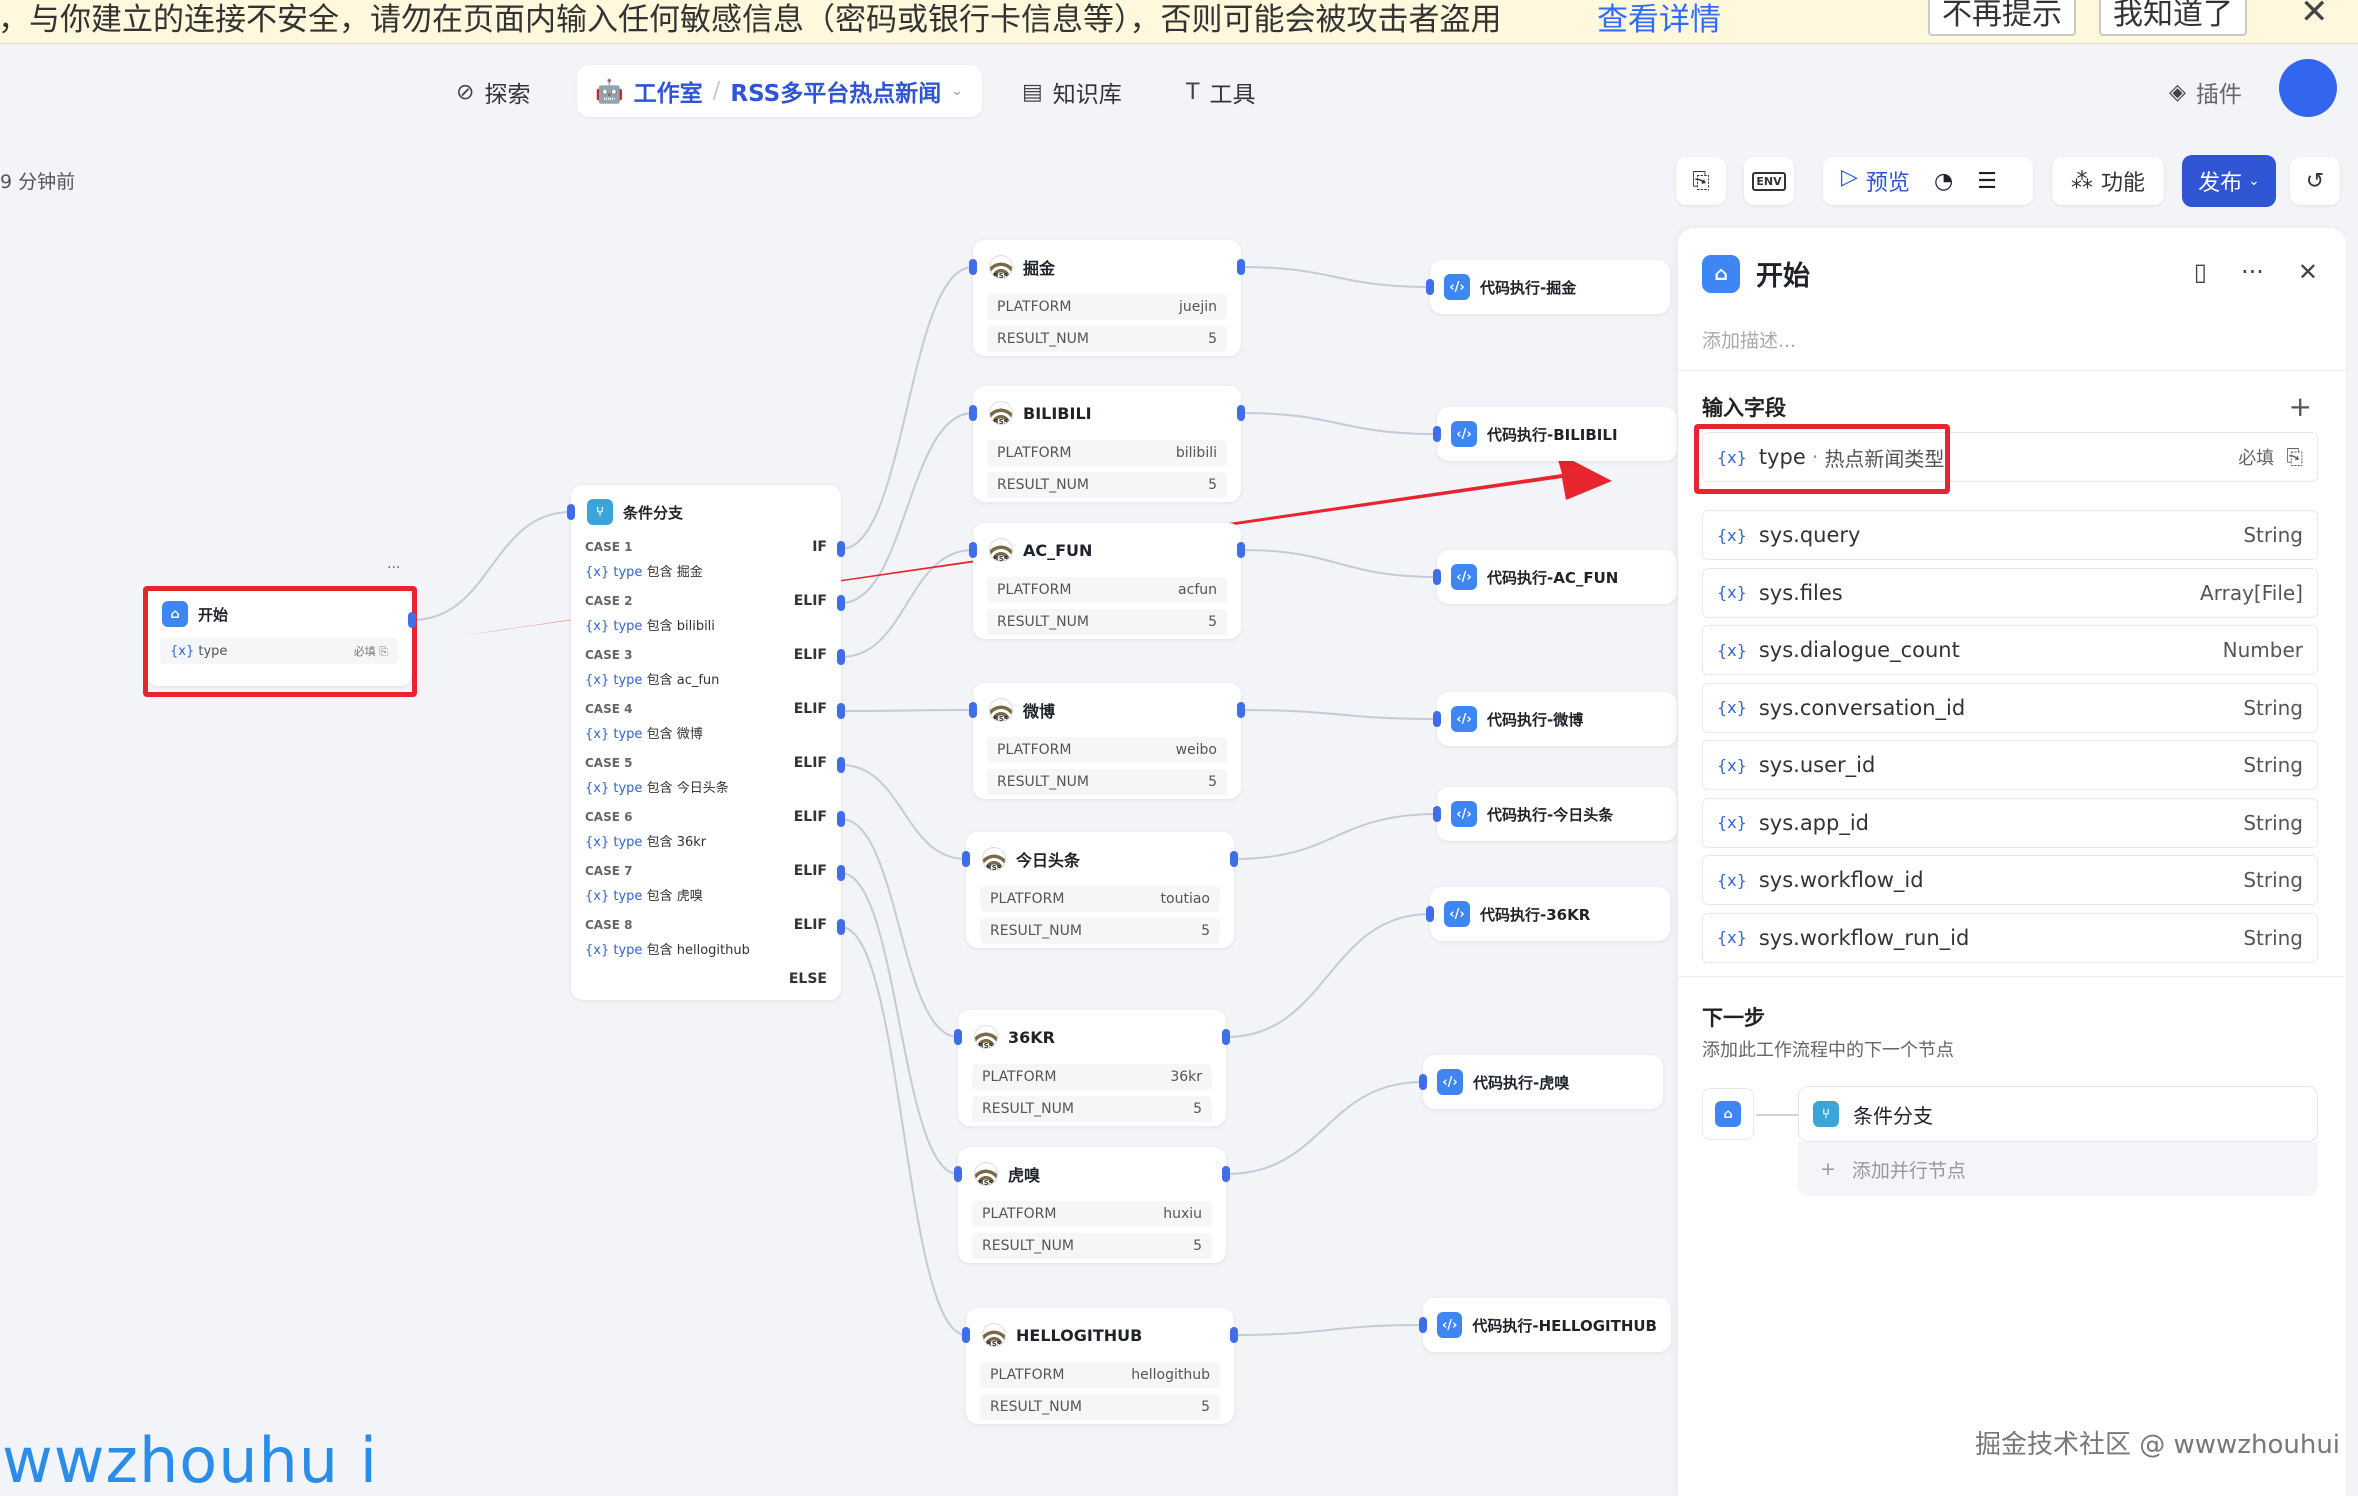 Image resolution: width=2358 pixels, height=1496 pixels. Describe the element at coordinates (1557, 719) in the screenshot. I see `code-exec-node: ‹/› 代码执行-微博` at that location.